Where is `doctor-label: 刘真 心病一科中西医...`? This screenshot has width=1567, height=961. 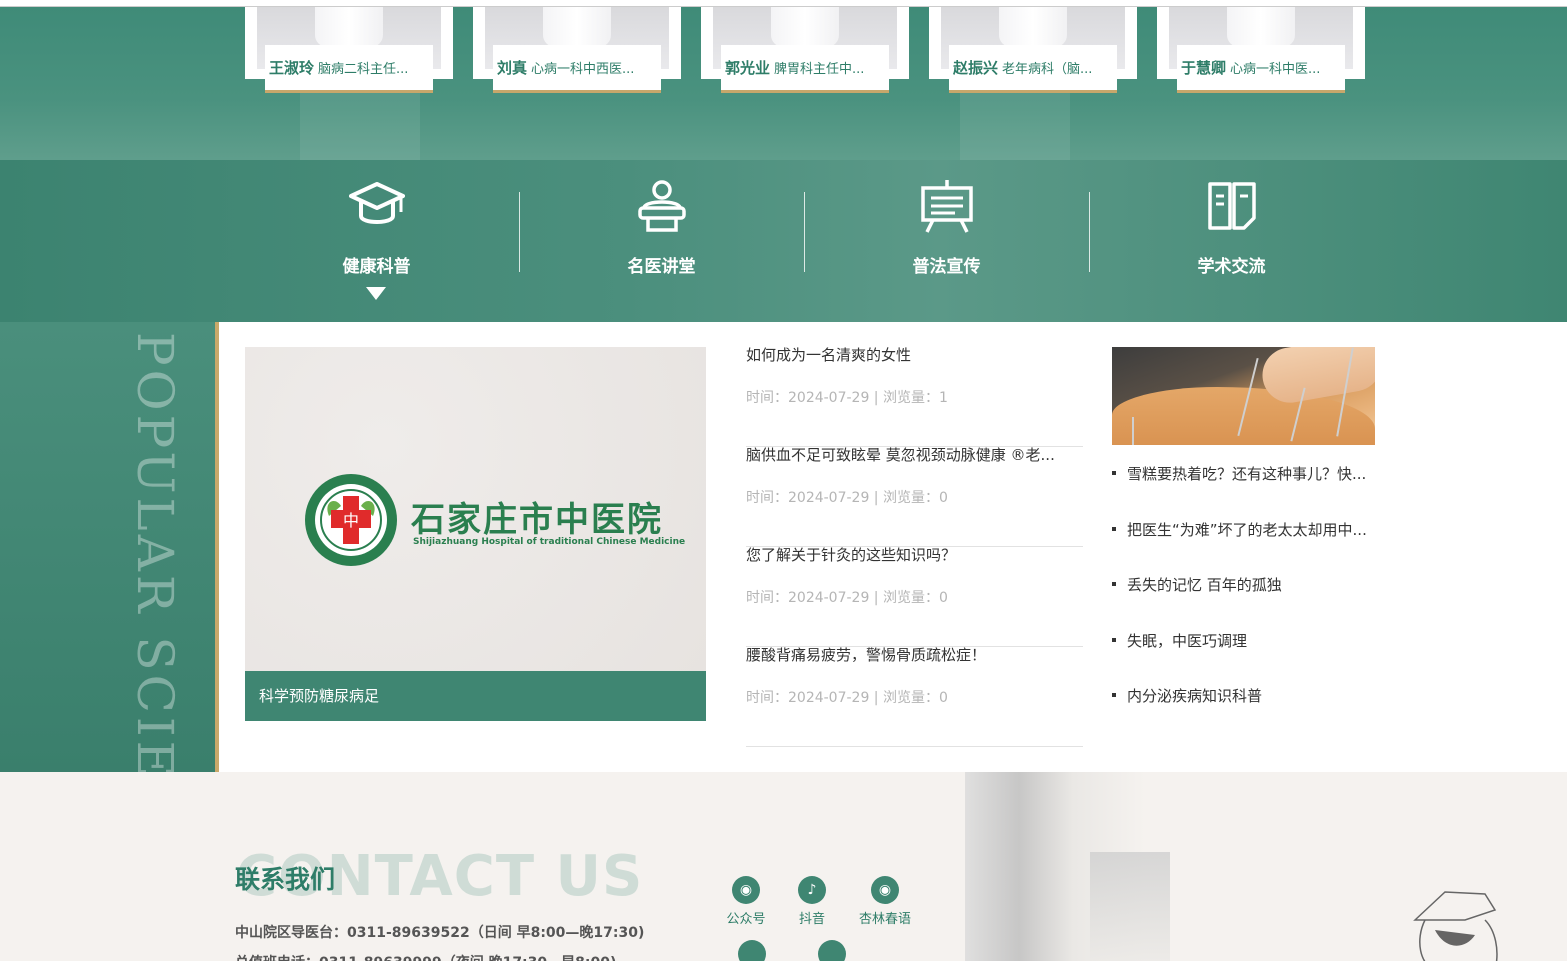 doctor-label: 刘真 心病一科中西医... is located at coordinates (577, 69).